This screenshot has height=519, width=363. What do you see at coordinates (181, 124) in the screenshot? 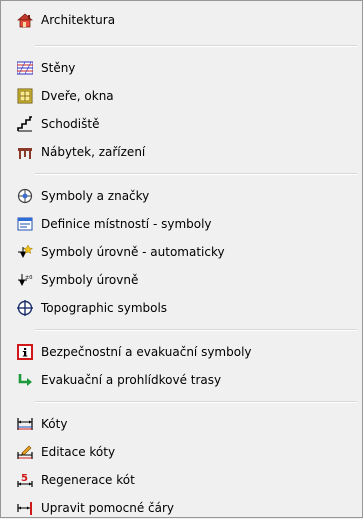
I see `menu-item-schodiste: Schodiště` at bounding box center [181, 124].